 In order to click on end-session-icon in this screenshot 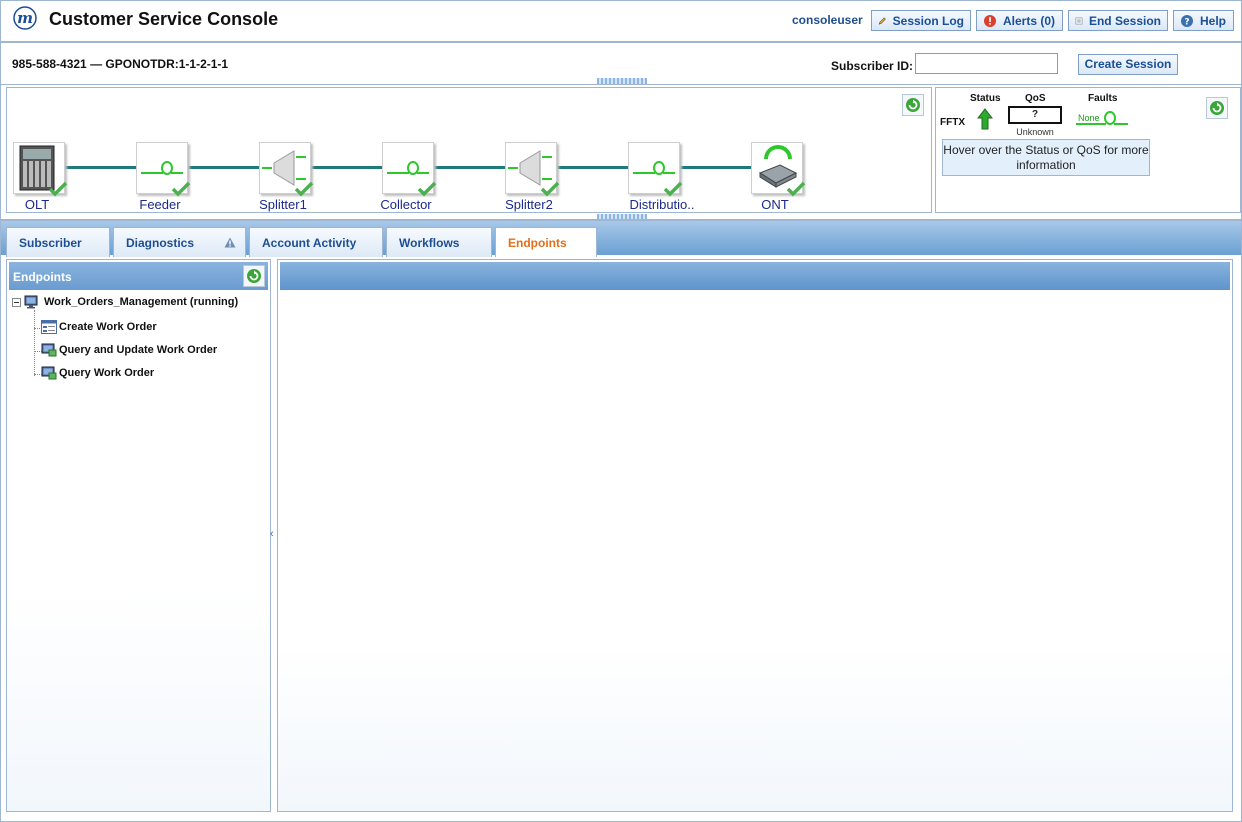, I will do `click(1079, 20)`.